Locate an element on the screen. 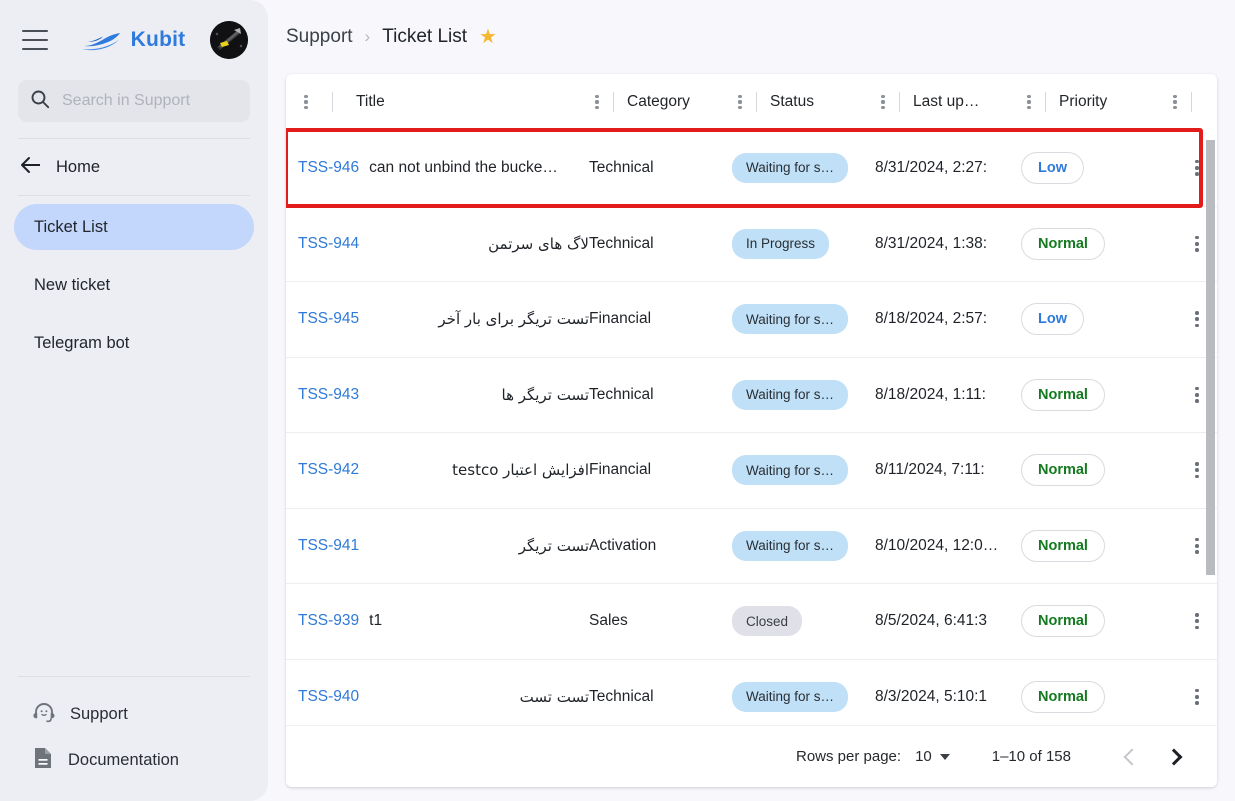 The width and height of the screenshot is (1235, 801). cell-category: Activation is located at coordinates (660, 546).